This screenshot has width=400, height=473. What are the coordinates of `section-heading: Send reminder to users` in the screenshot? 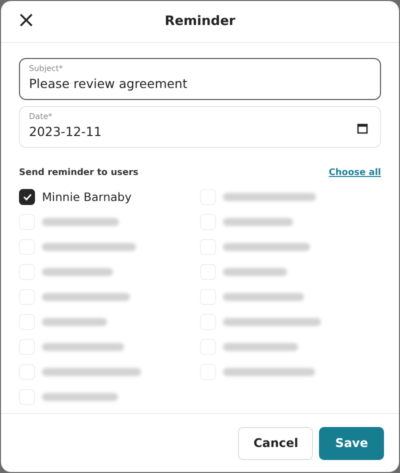 It's located at (78, 173).